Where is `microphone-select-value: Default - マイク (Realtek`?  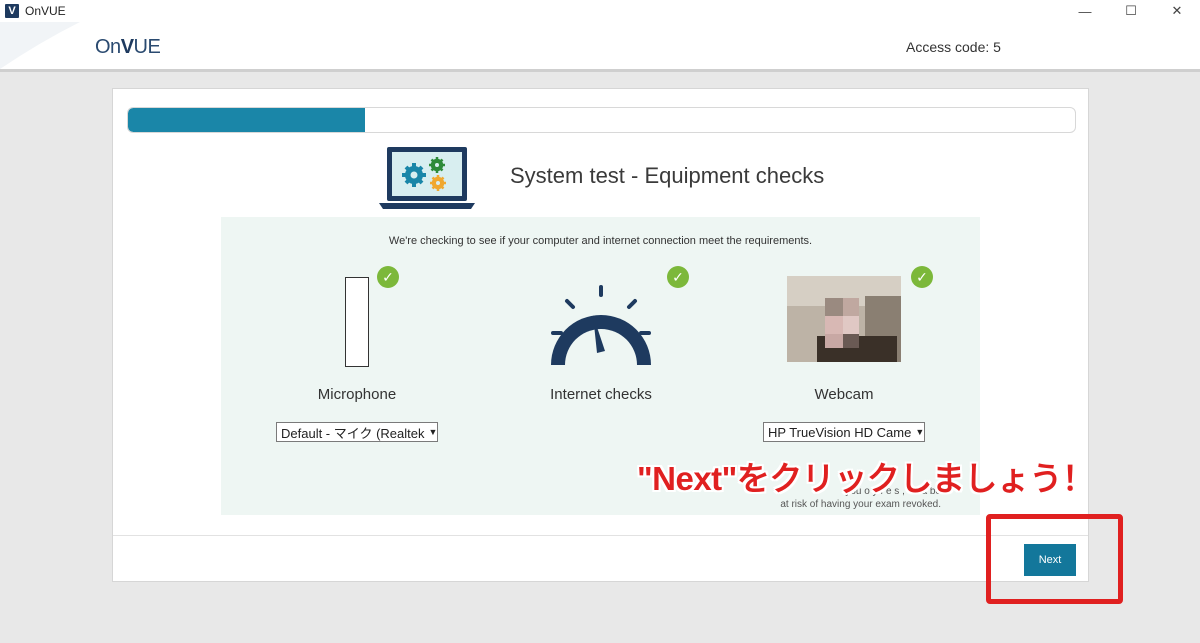
microphone-select-value: Default - マイク (Realtek is located at coordinates (353, 433).